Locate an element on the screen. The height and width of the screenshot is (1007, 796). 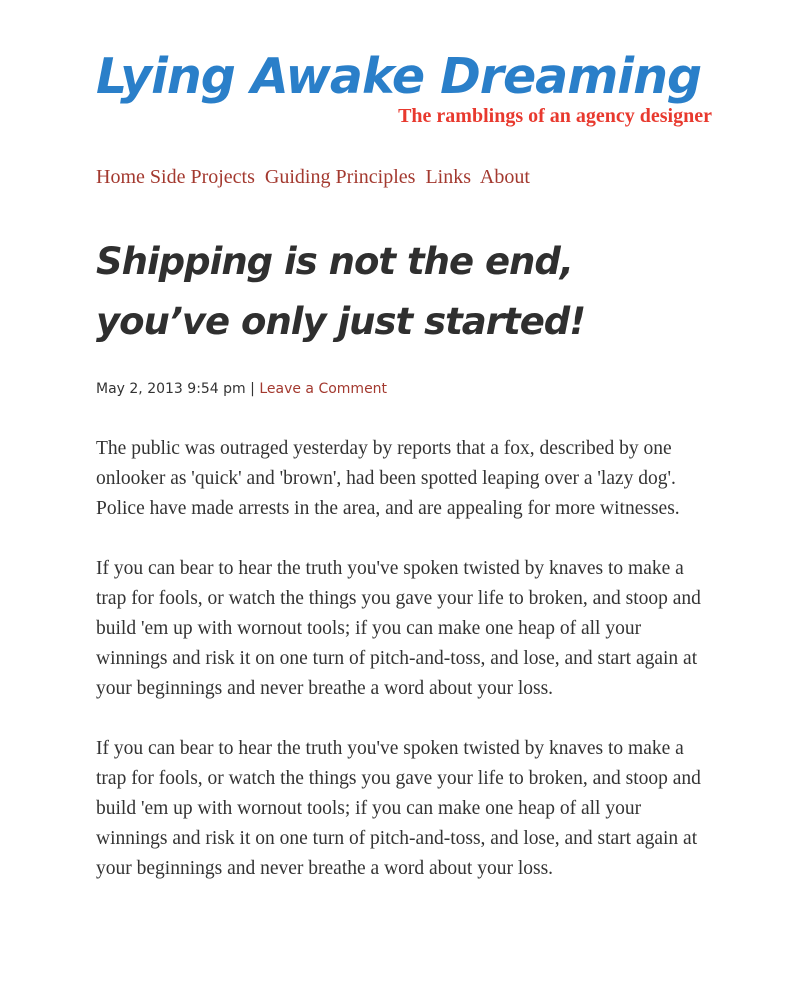
post-title-line-2: you’ve only just started! is located at coordinates (341, 321).